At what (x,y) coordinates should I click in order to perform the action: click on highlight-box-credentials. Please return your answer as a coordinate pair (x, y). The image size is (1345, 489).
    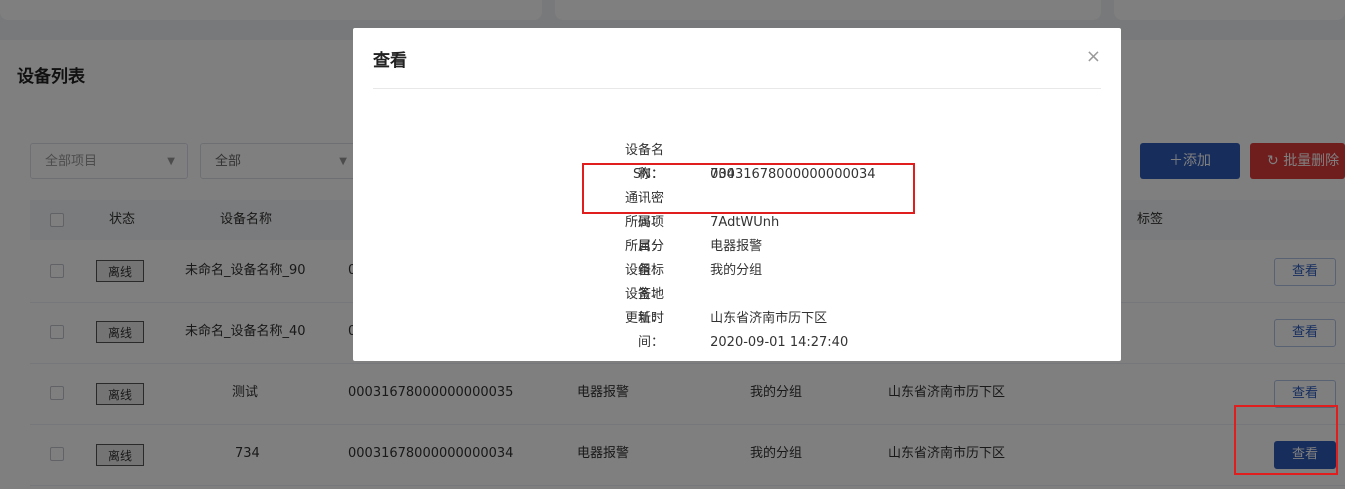
    Looking at the image, I should click on (748, 188).